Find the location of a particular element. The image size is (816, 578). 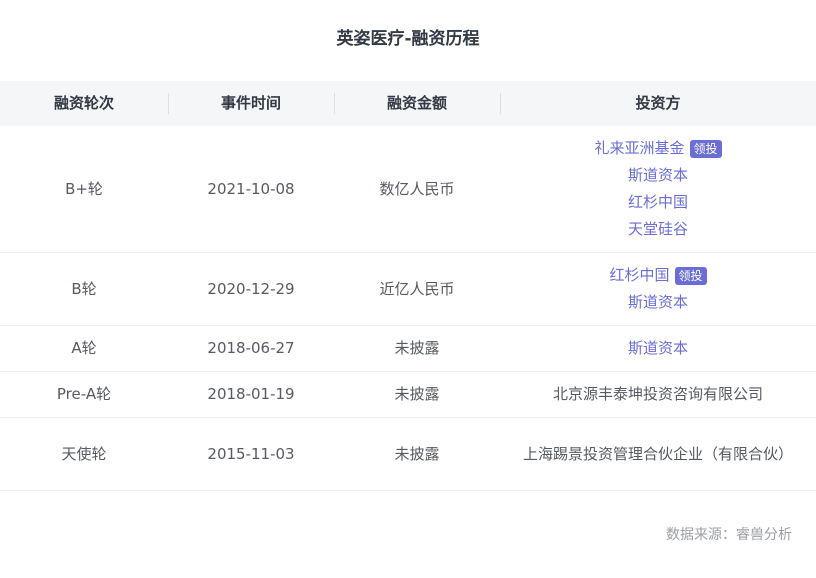

amount-cell: 近亿人民币 is located at coordinates (417, 288).